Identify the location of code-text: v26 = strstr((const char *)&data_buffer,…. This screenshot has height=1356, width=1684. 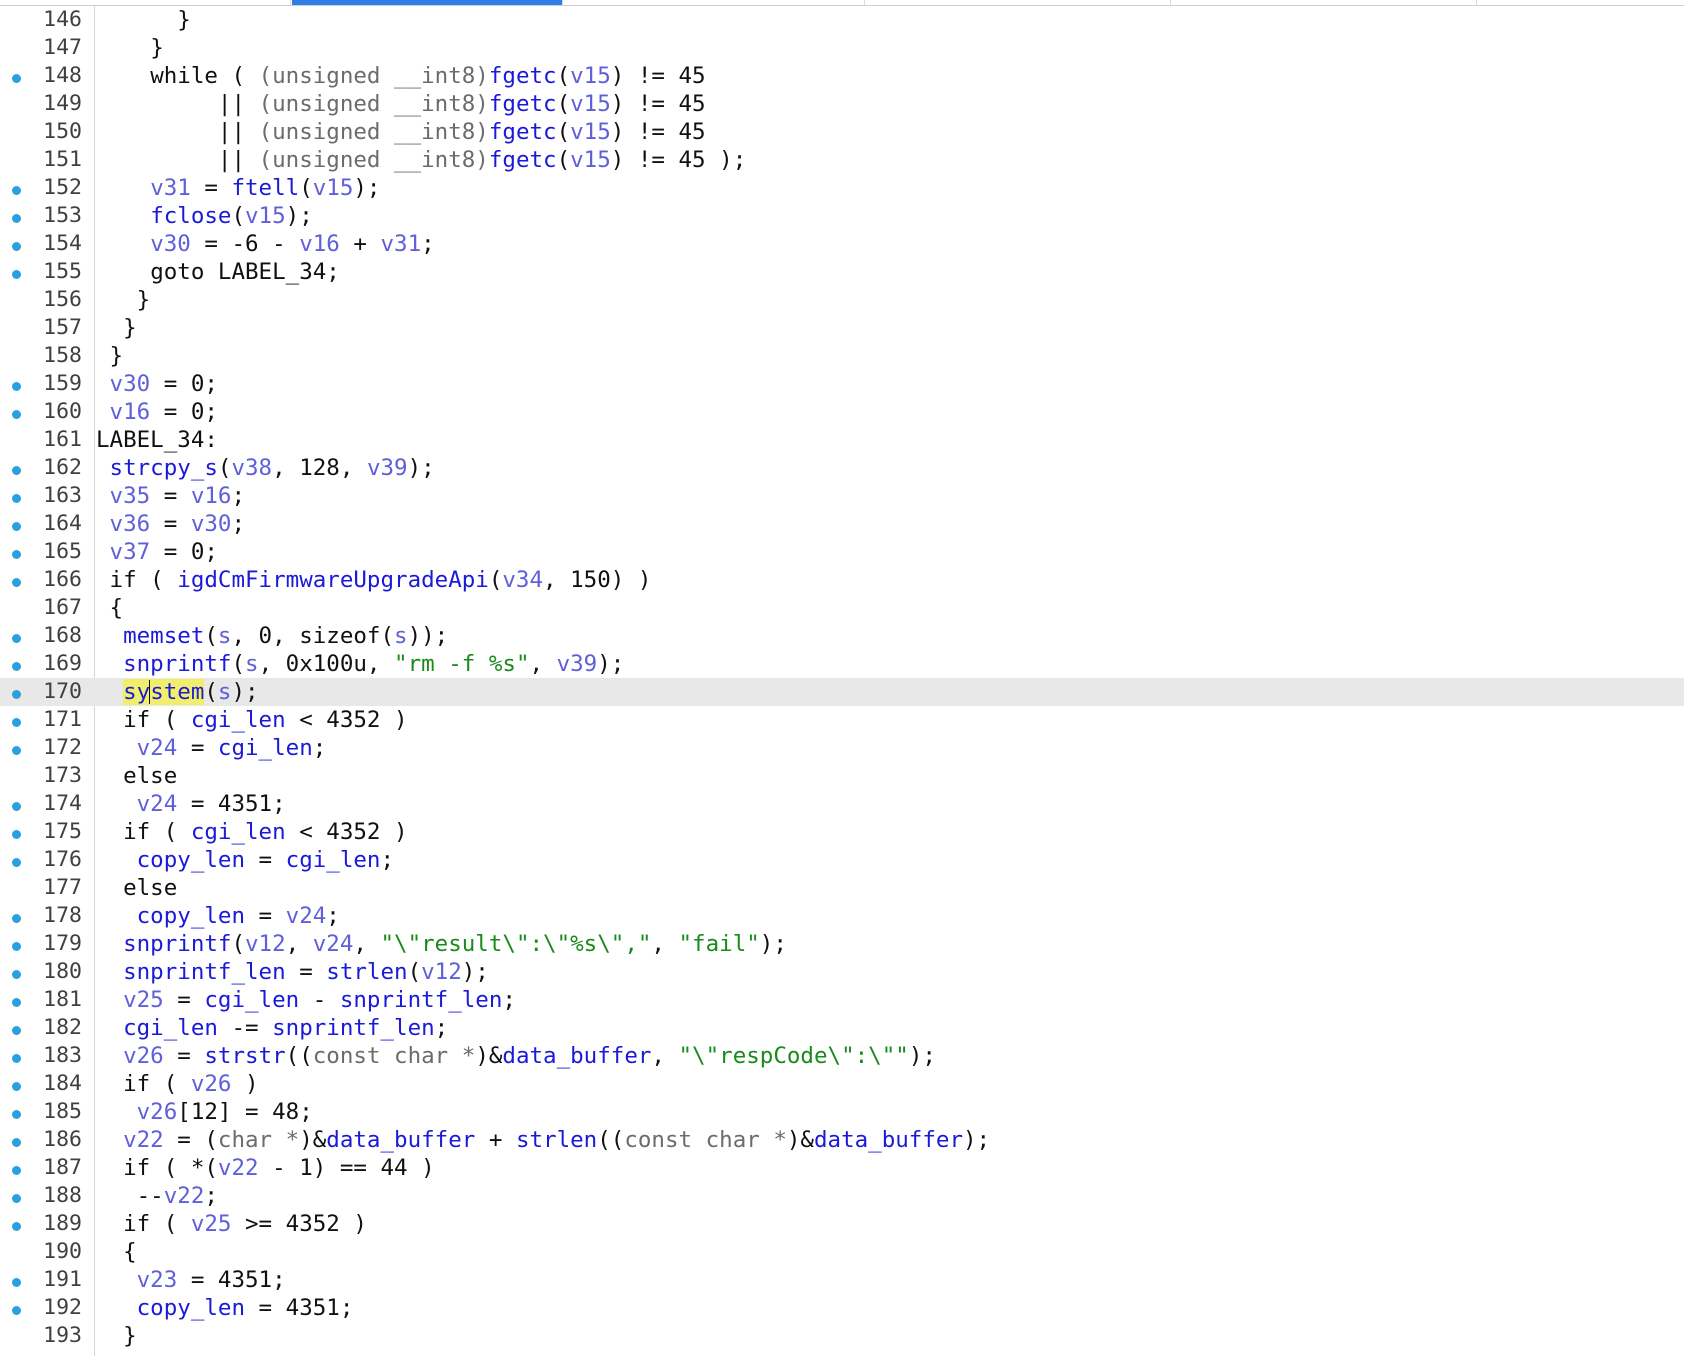
(516, 1056).